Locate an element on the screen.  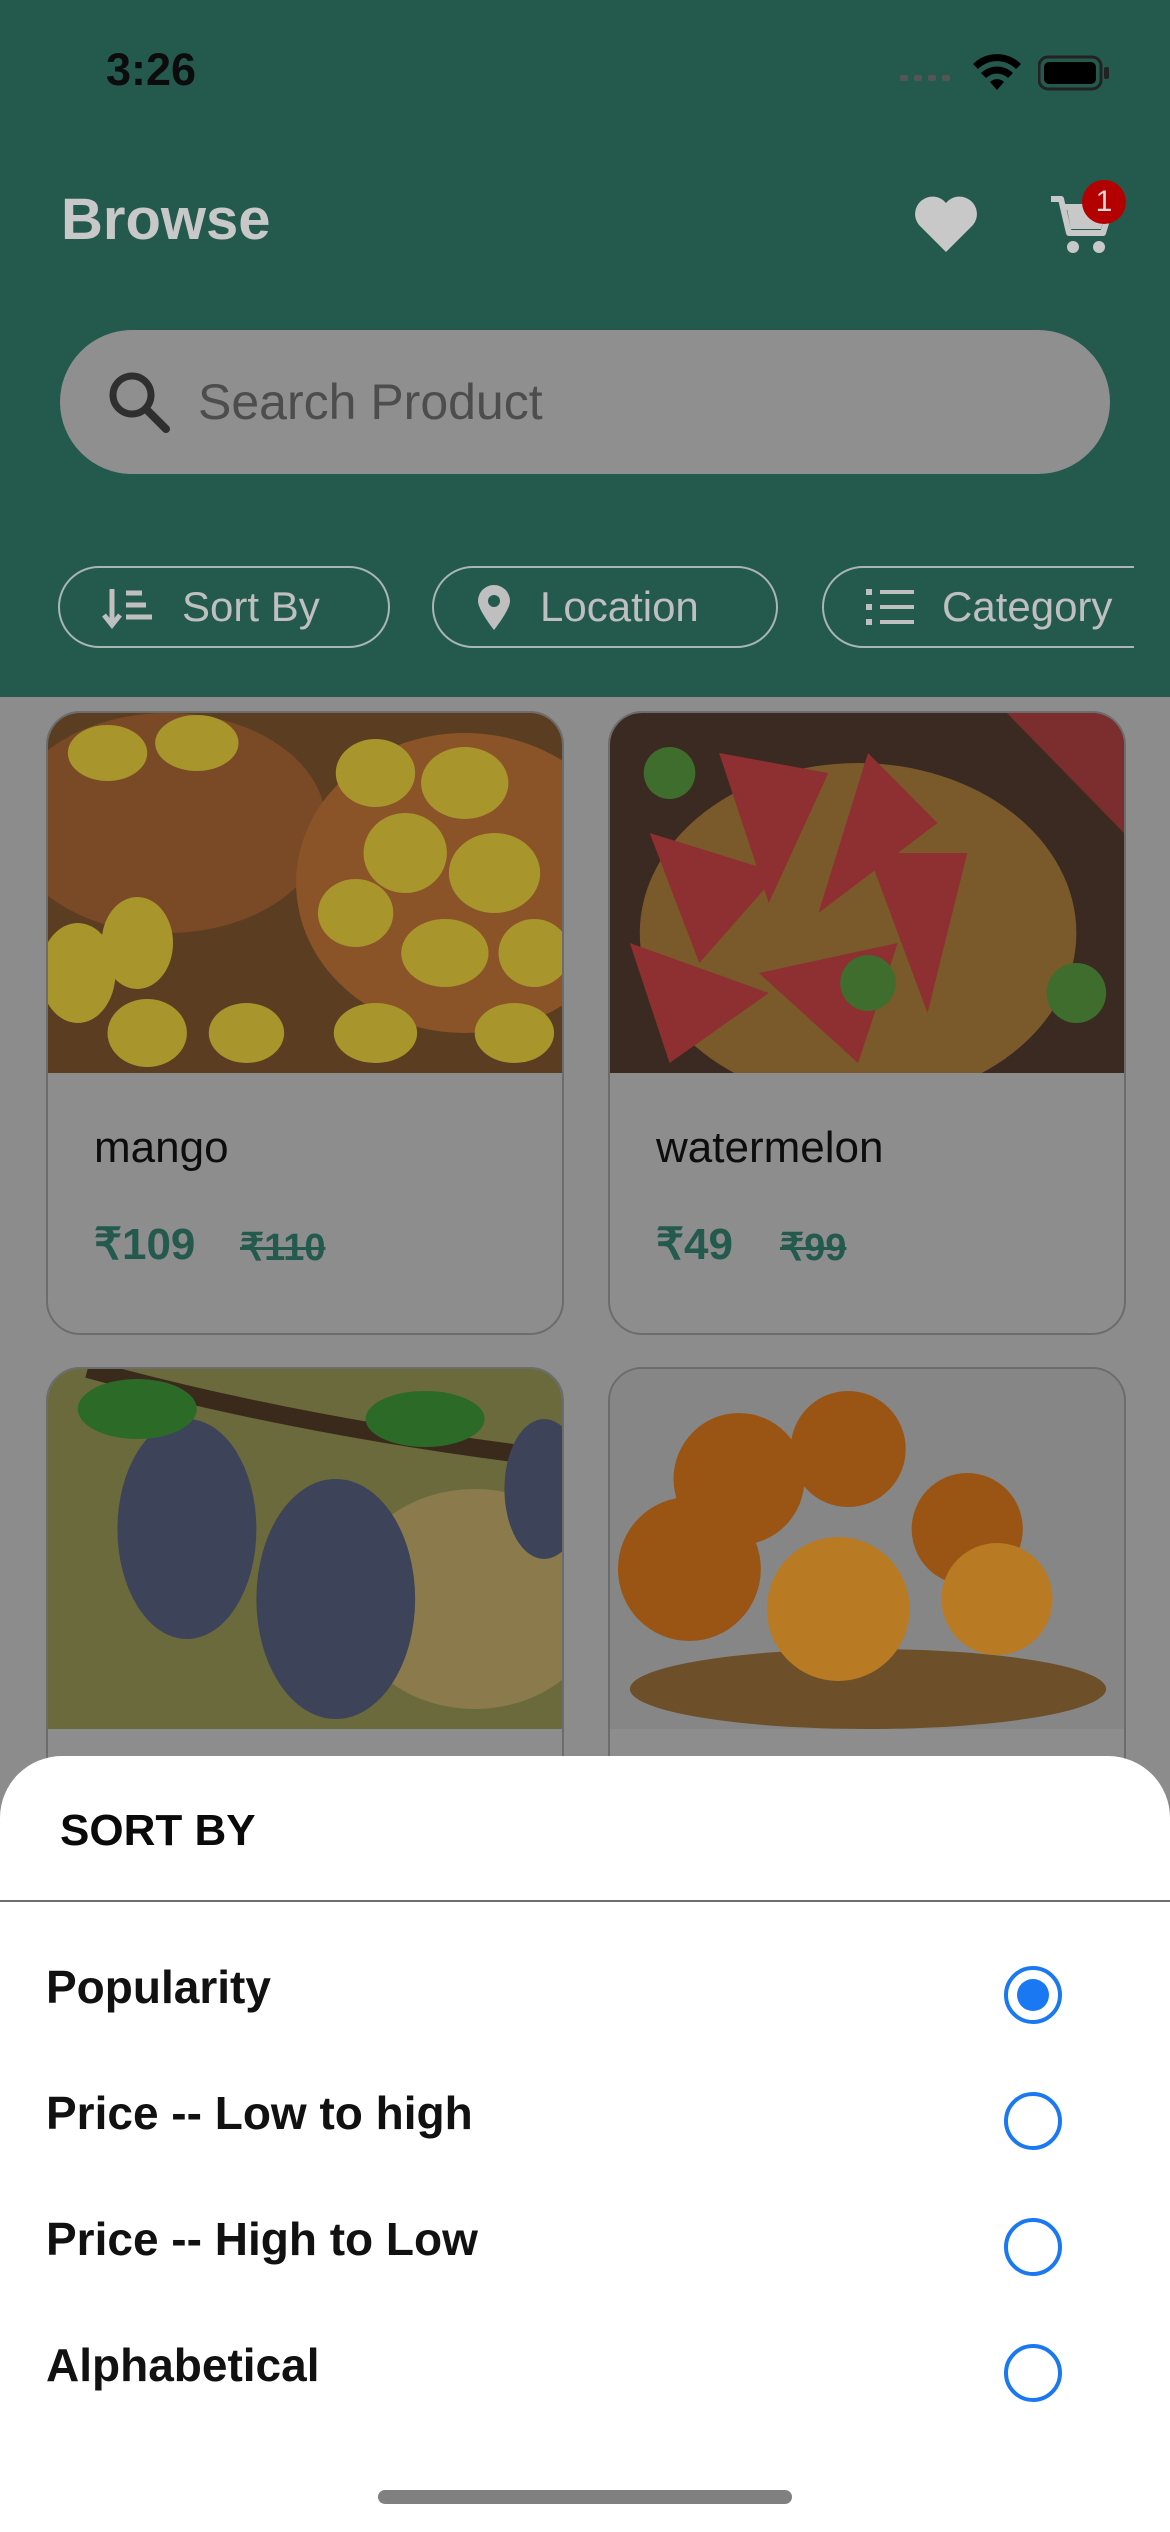
product-card-grapes is located at coordinates (305, 1587).